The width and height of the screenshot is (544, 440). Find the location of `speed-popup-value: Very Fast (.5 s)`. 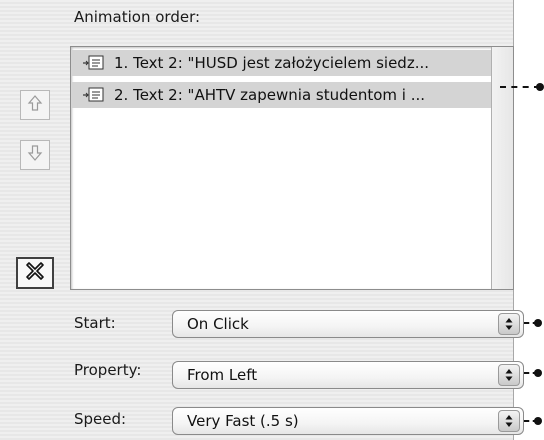

speed-popup-value: Very Fast (.5 s) is located at coordinates (243, 421).